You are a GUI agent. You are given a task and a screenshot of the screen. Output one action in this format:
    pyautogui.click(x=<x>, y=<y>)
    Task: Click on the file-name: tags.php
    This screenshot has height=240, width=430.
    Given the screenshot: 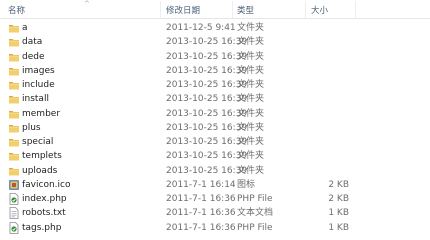 What is the action you would take?
    pyautogui.click(x=42, y=227)
    